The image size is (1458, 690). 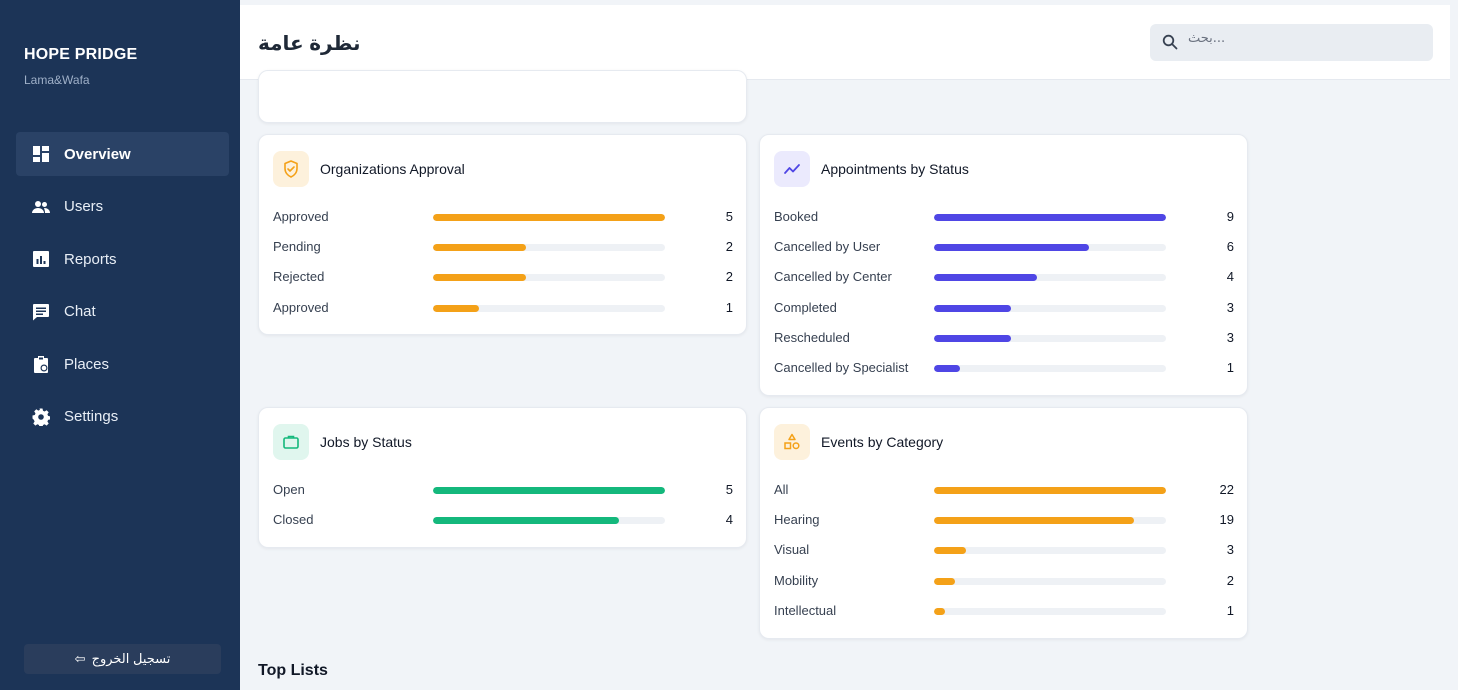 I want to click on sidebar-item-chat: Chat, so click(x=122, y=312).